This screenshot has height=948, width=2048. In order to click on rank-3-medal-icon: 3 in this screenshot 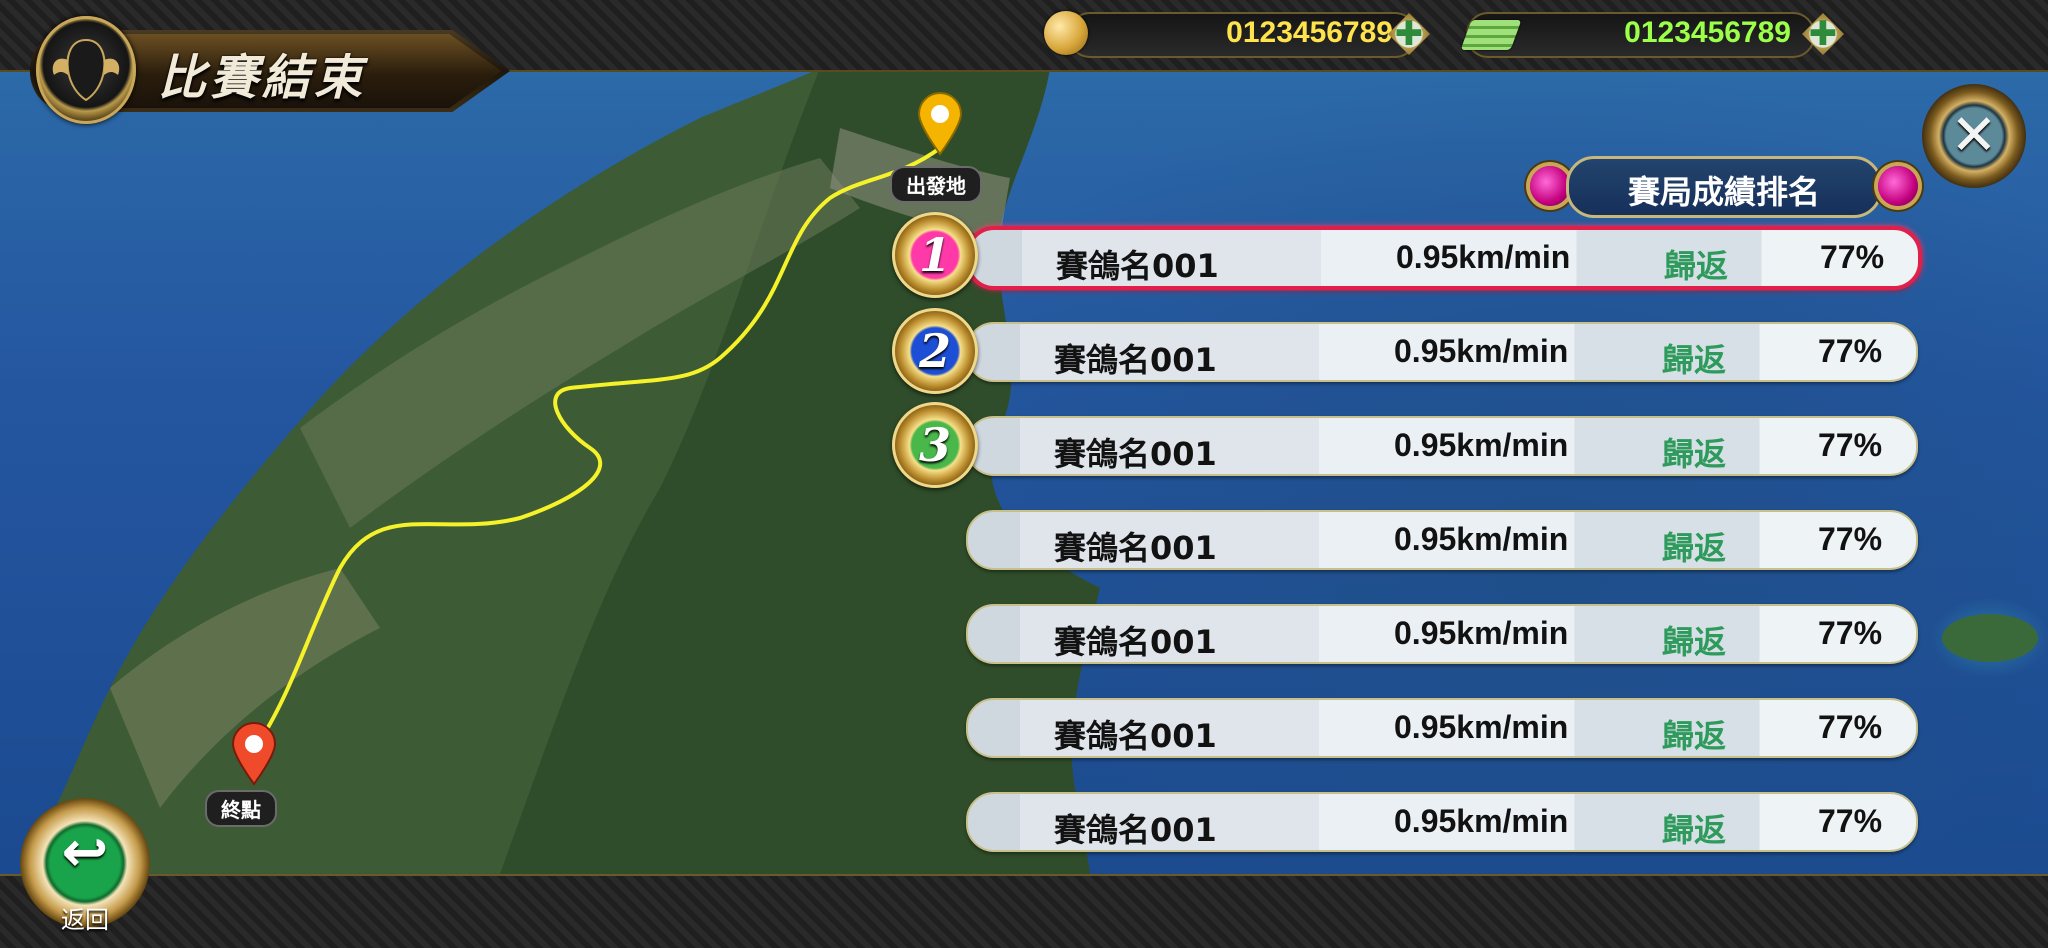, I will do `click(935, 445)`.